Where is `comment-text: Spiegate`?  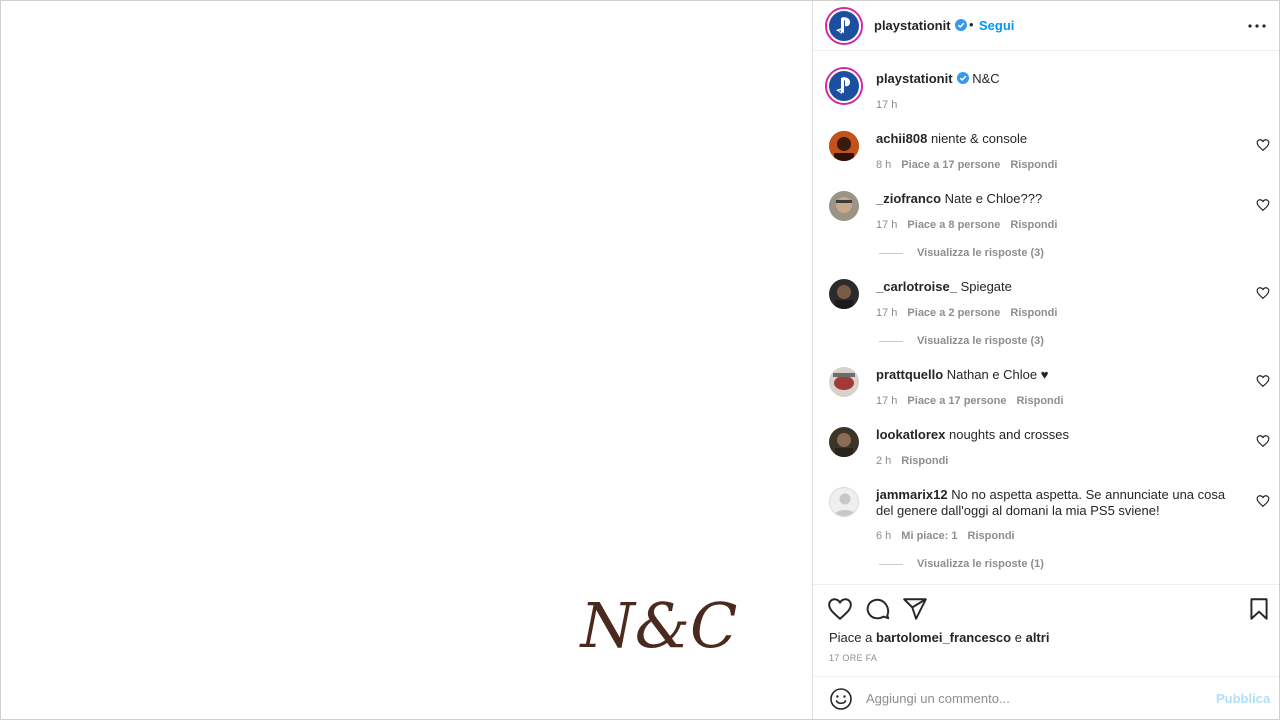 comment-text: Spiegate is located at coordinates (986, 286).